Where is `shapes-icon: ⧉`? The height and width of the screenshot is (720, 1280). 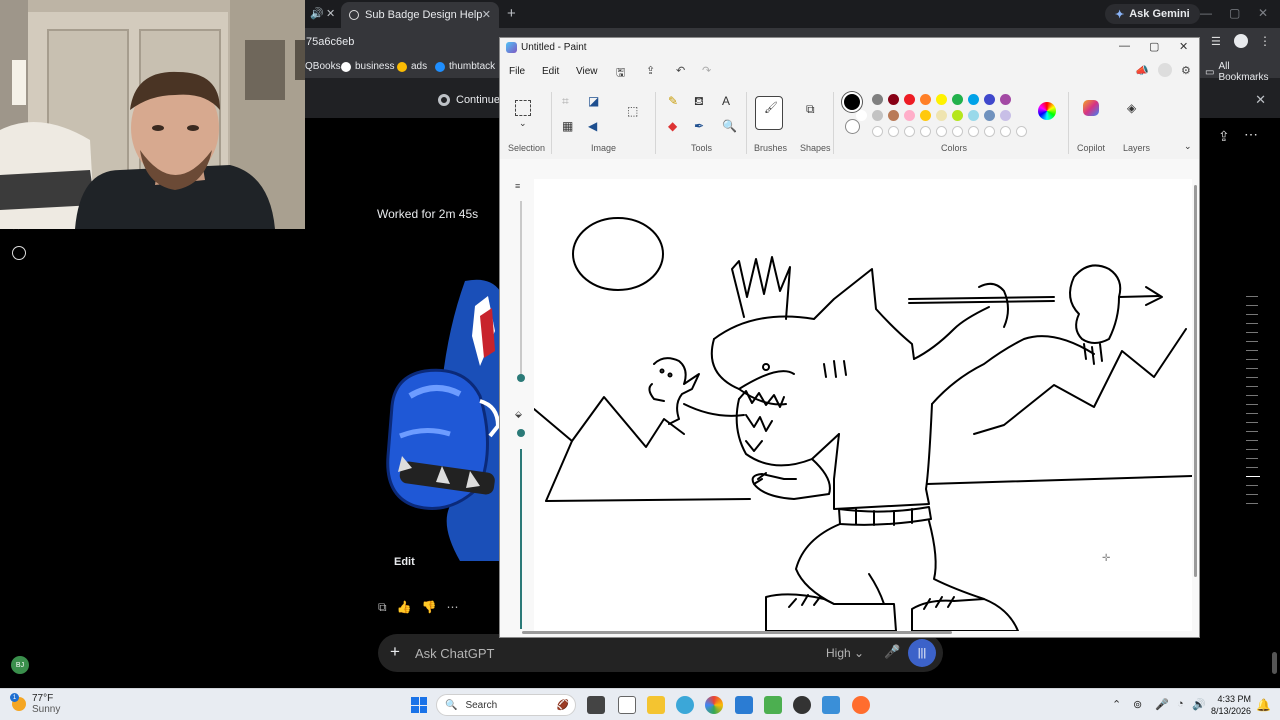
shapes-icon: ⧉ is located at coordinates (810, 109).